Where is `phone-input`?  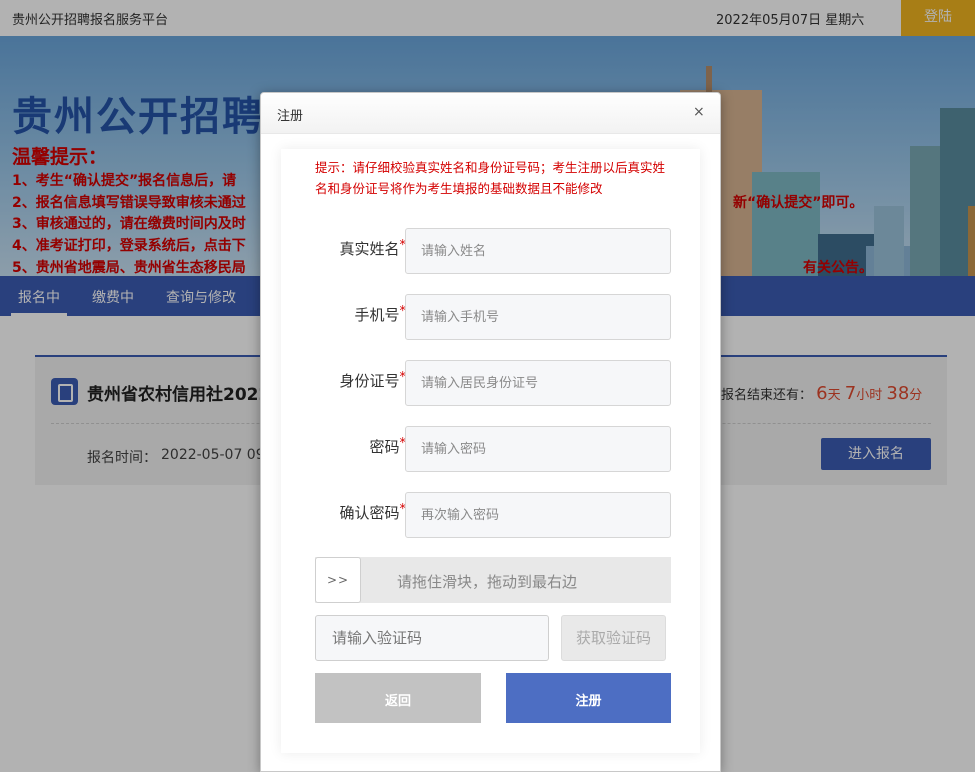 phone-input is located at coordinates (538, 317).